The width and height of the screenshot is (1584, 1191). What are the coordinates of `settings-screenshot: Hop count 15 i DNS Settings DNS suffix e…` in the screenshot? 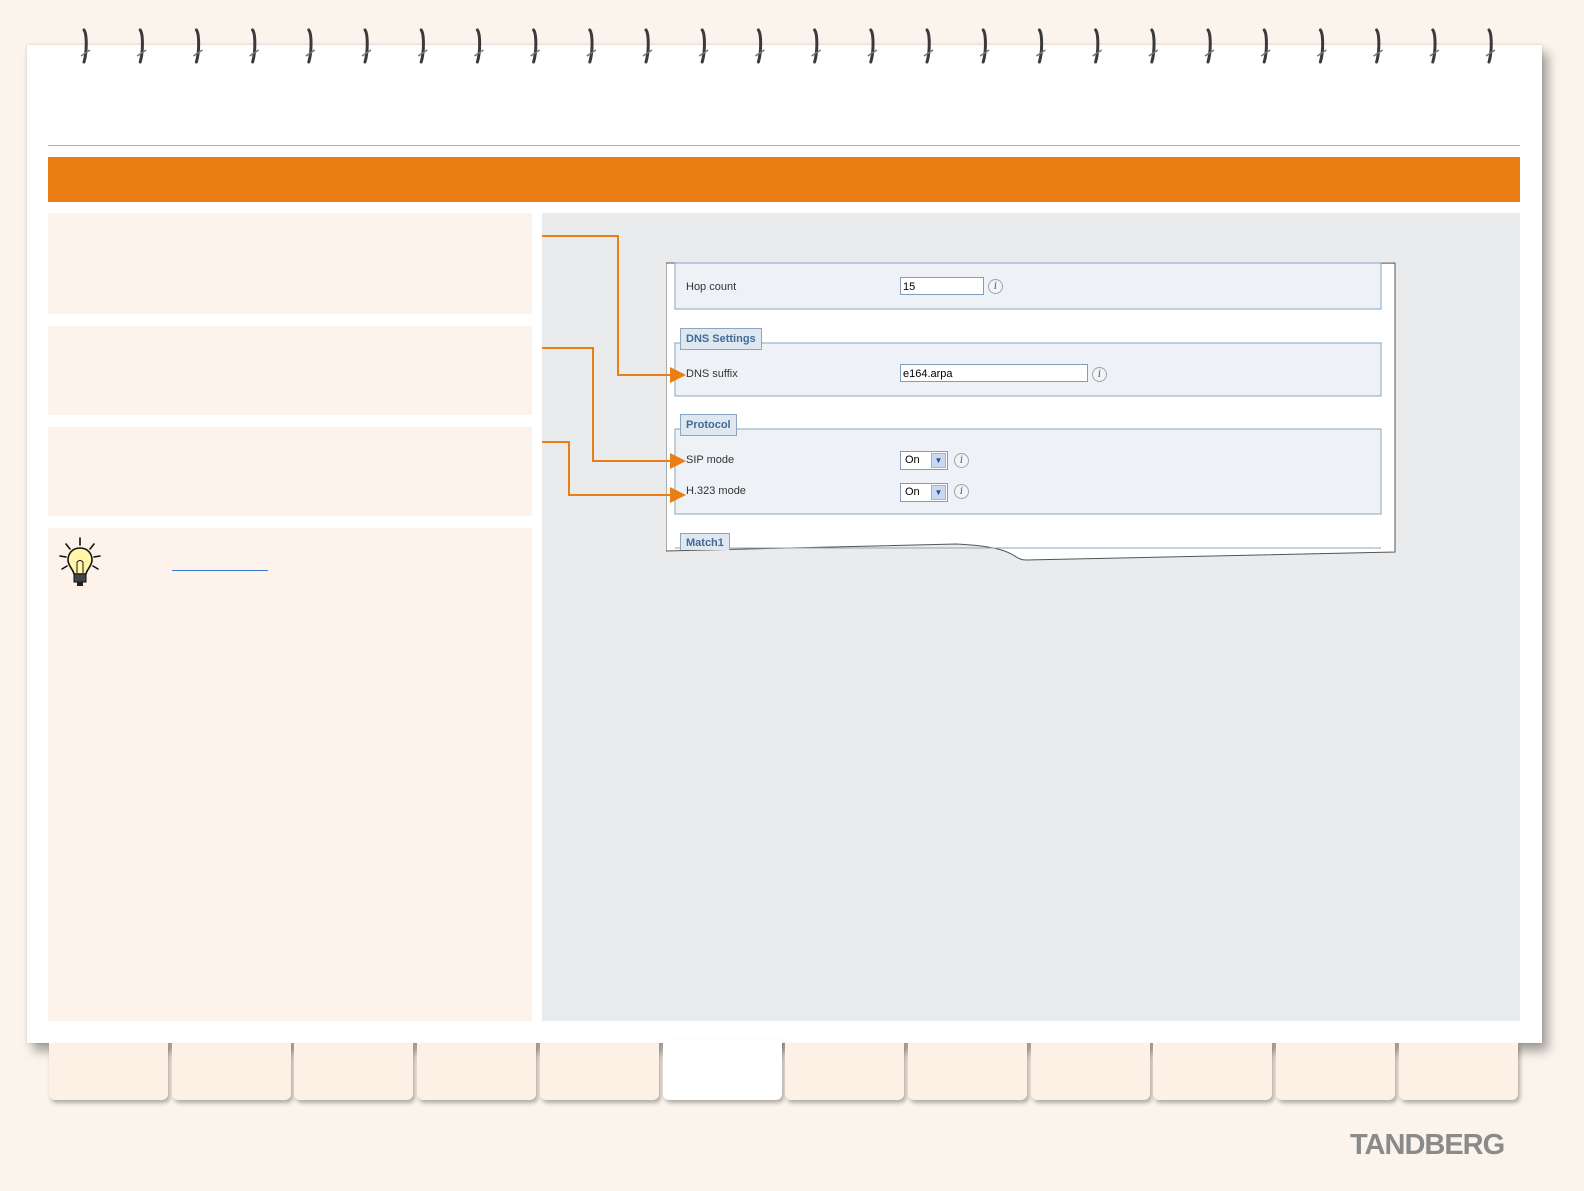 It's located at (1031, 409).